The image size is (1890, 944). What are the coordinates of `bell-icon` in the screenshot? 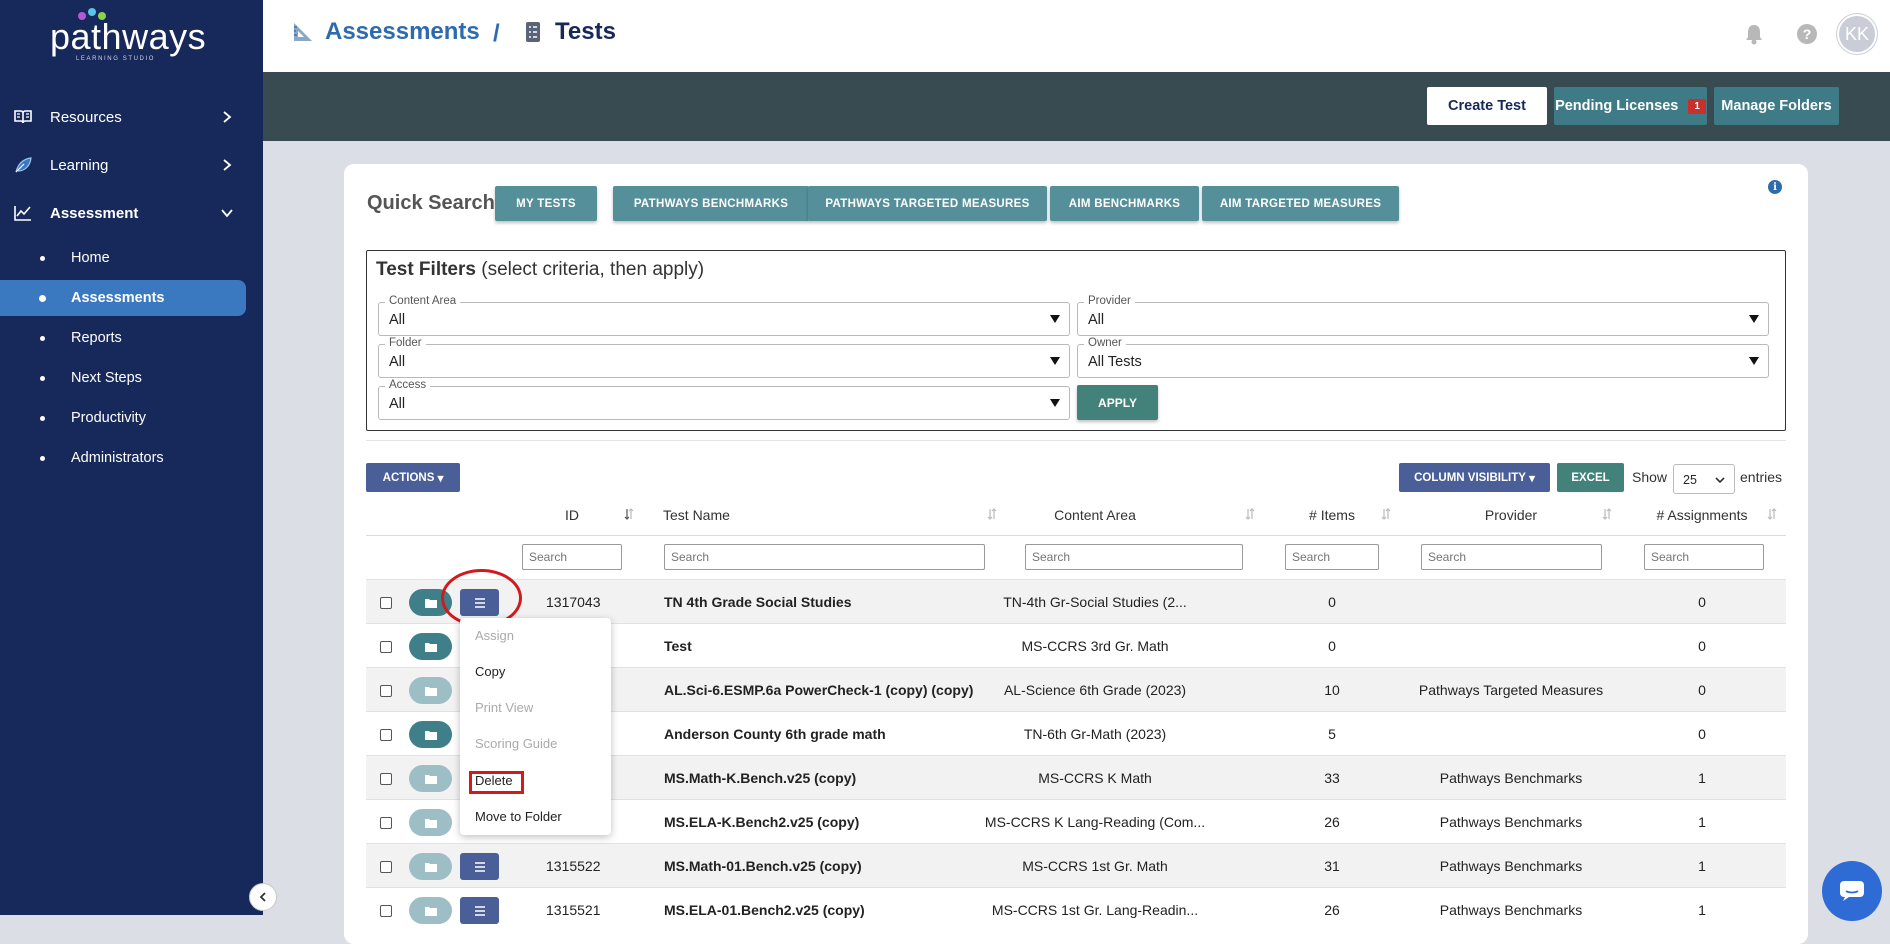 It's located at (1754, 34).